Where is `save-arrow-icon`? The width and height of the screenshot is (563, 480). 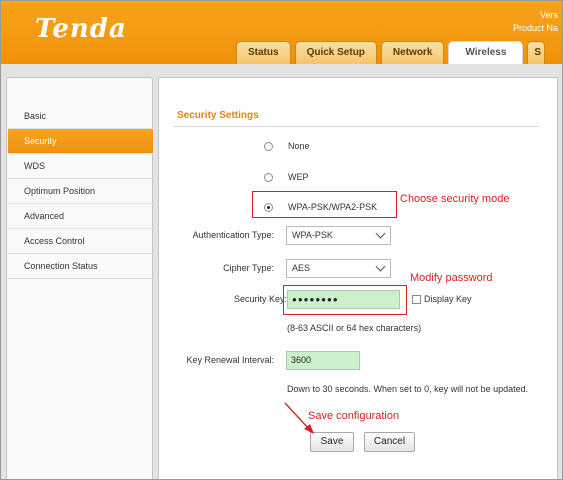
save-arrow-icon is located at coordinates (299, 418).